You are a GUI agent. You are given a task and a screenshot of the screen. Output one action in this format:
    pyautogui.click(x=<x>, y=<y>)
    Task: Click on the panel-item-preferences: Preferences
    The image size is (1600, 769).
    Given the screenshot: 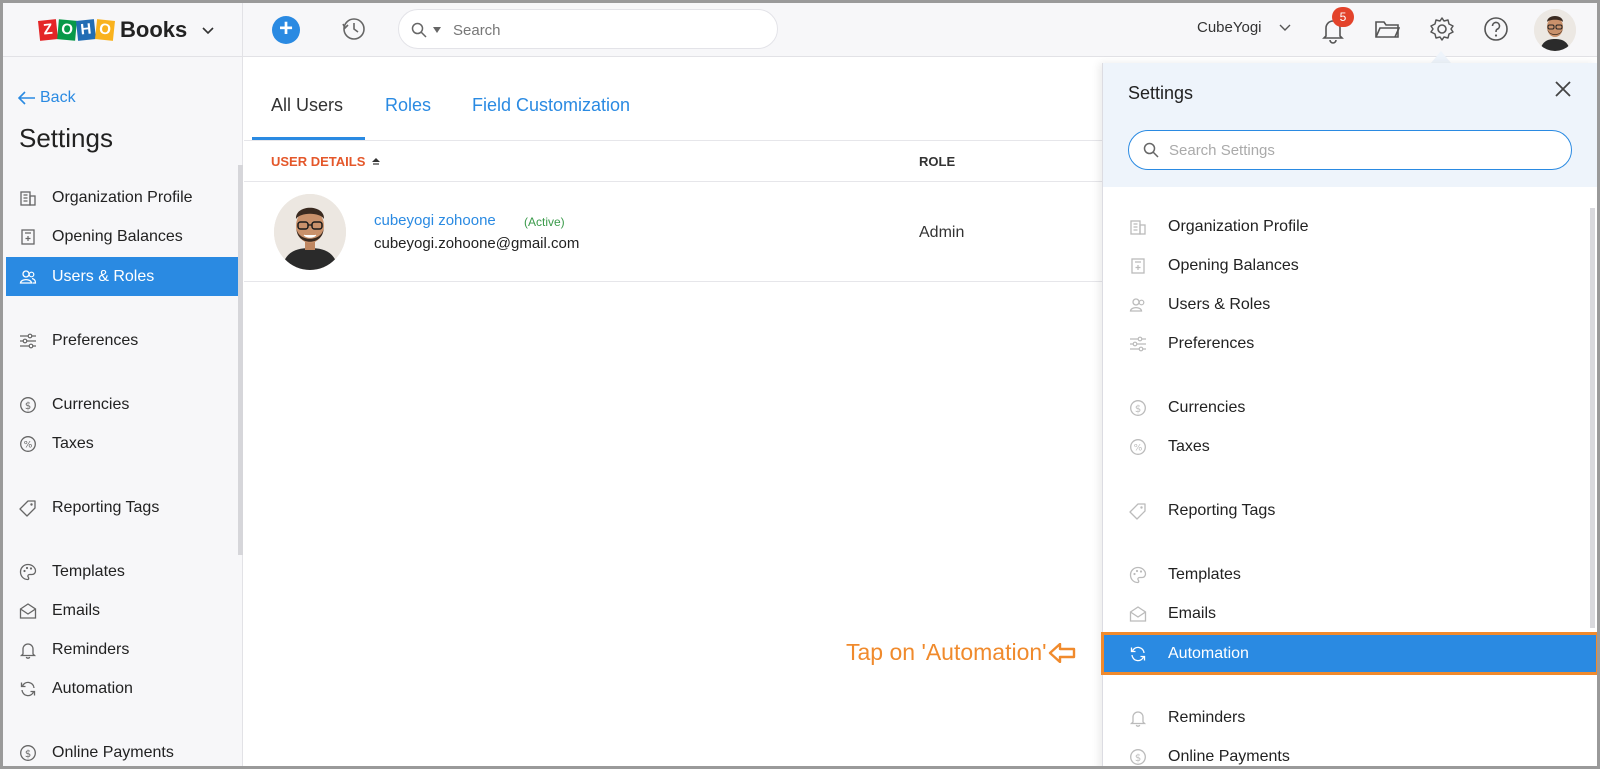 What is the action you would take?
    pyautogui.click(x=1350, y=343)
    